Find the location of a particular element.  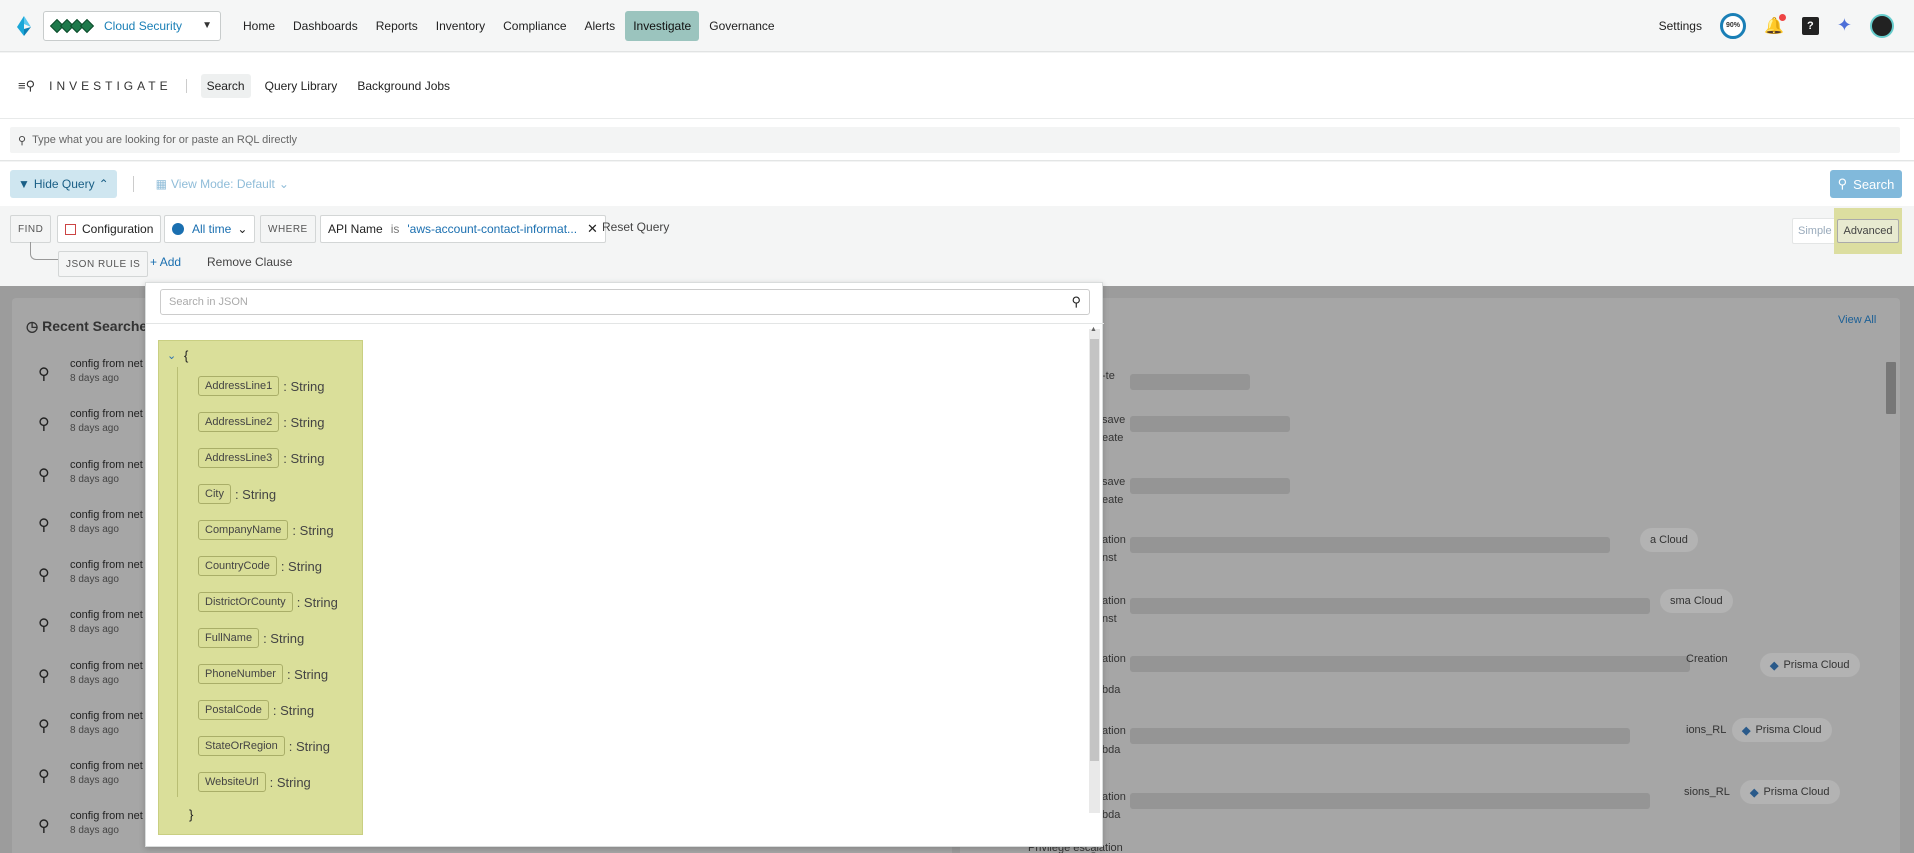

tab-search: Search is located at coordinates (225, 85).